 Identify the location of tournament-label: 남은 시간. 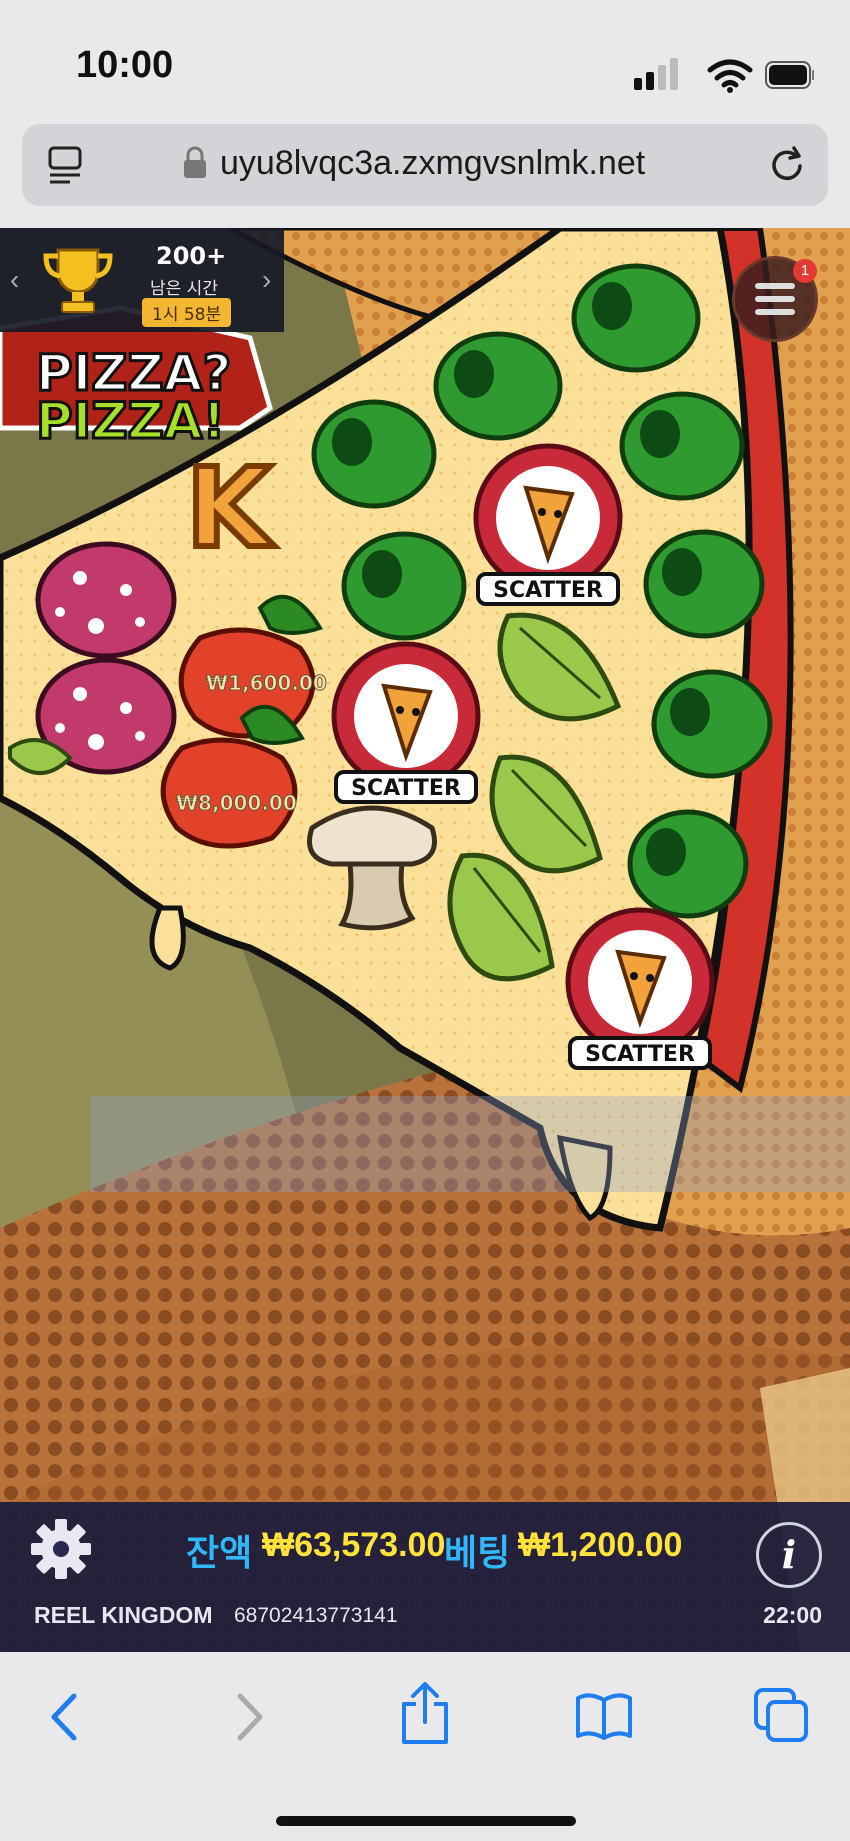
(184, 289).